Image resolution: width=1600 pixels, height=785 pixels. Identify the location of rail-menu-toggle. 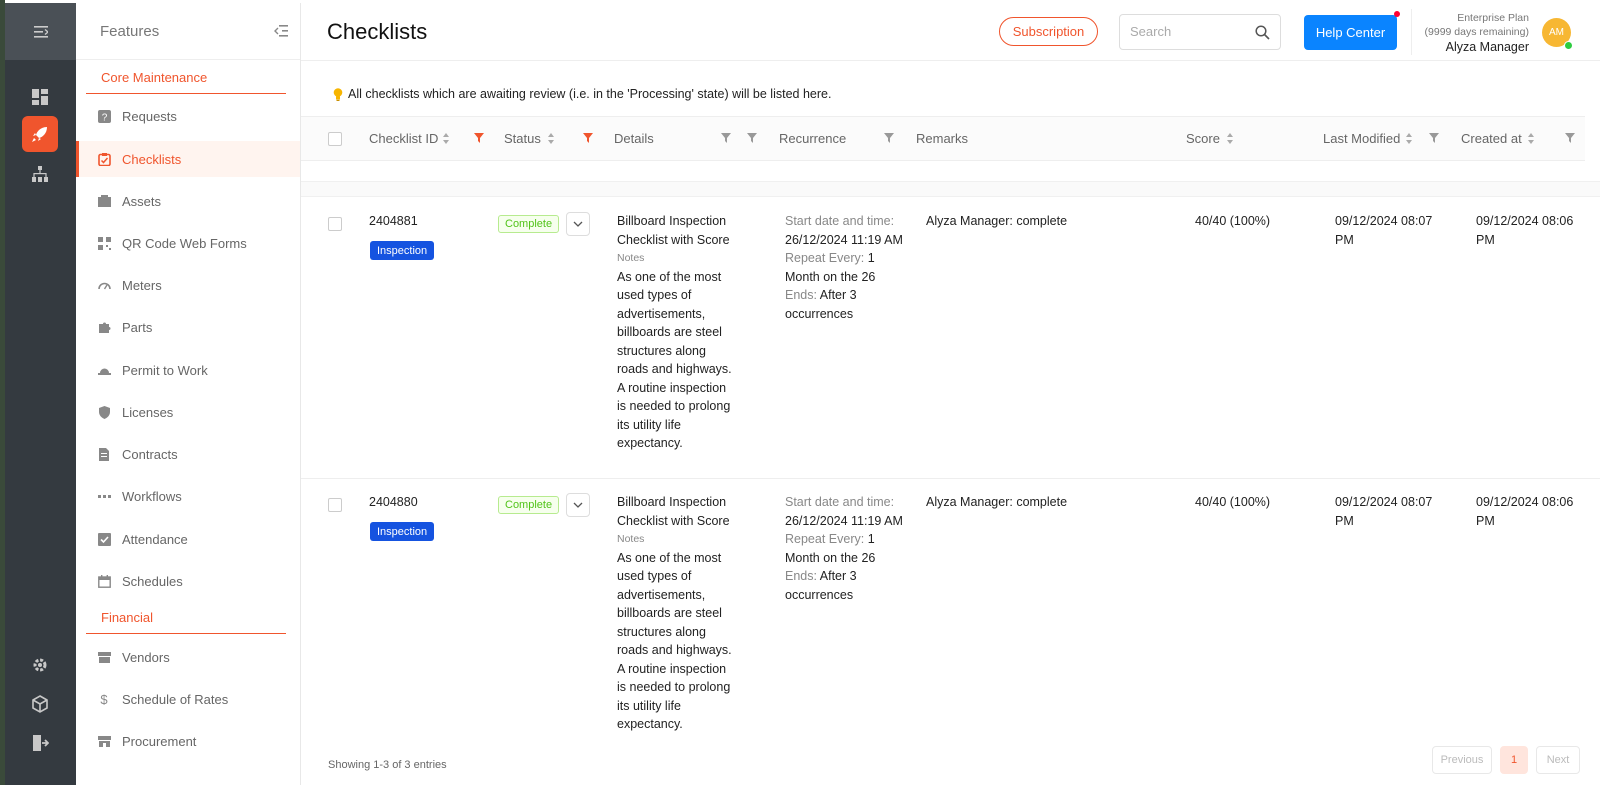
(40, 31).